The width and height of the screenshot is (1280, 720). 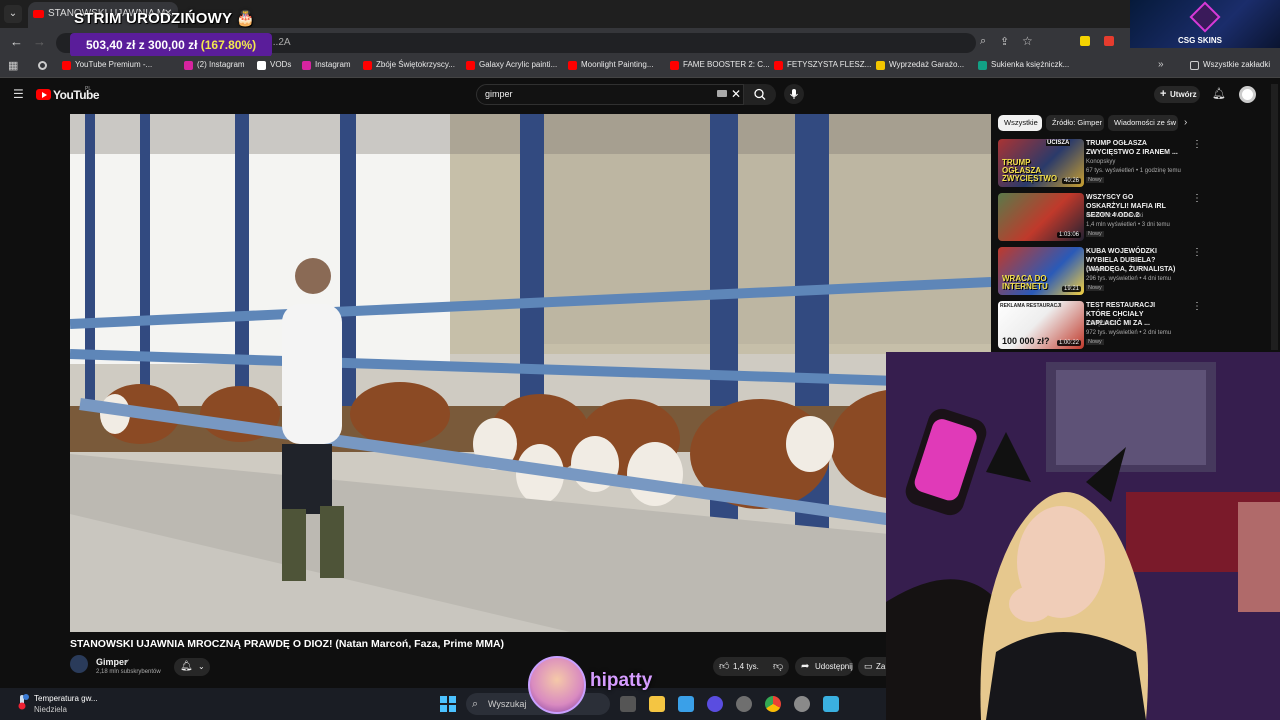 What do you see at coordinates (112, 662) in the screenshot?
I see `channel-name: Gimper` at bounding box center [112, 662].